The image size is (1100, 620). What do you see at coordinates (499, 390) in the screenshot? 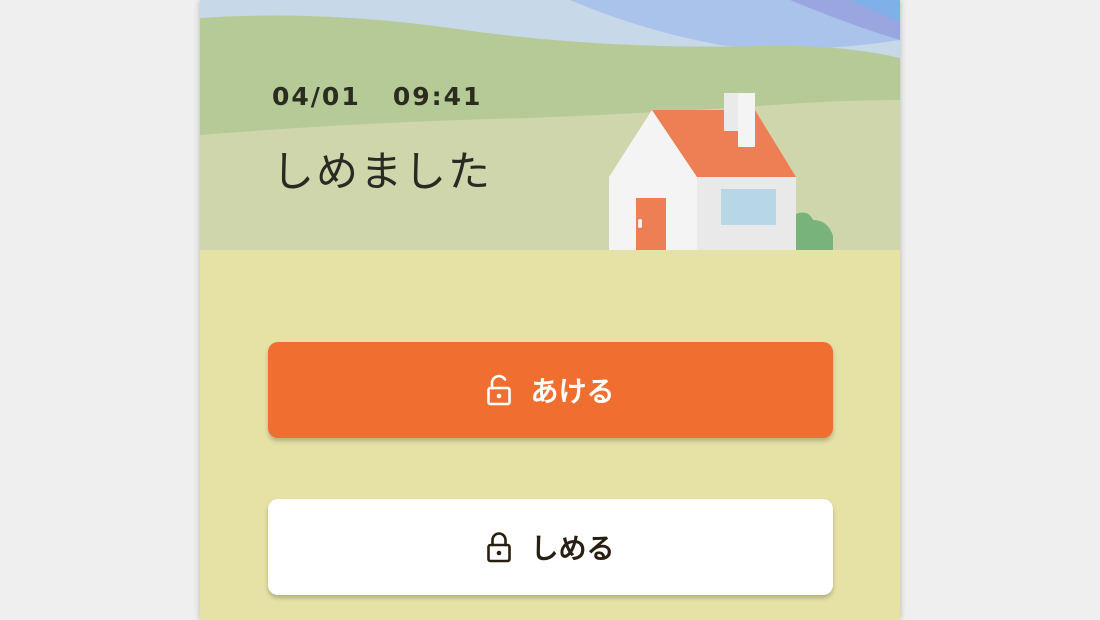
I see `unlocked-padlock-icon` at bounding box center [499, 390].